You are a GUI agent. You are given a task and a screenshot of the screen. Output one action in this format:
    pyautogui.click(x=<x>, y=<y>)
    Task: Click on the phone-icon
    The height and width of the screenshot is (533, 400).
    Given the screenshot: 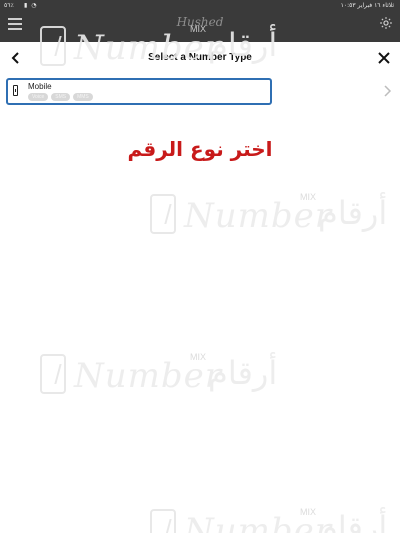 What is the action you would take?
    pyautogui.click(x=15, y=90)
    